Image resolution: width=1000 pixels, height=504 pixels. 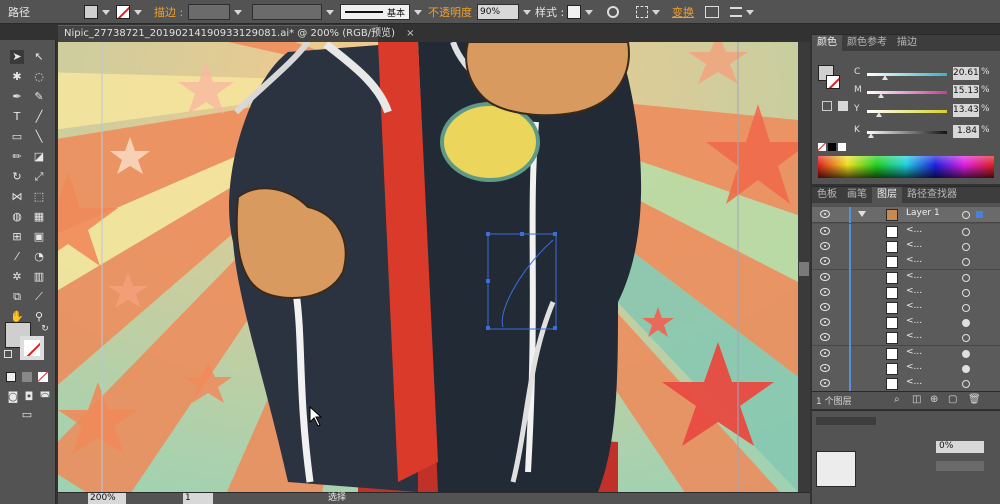 I want to click on gradient-mode-icon, so click(x=27, y=377).